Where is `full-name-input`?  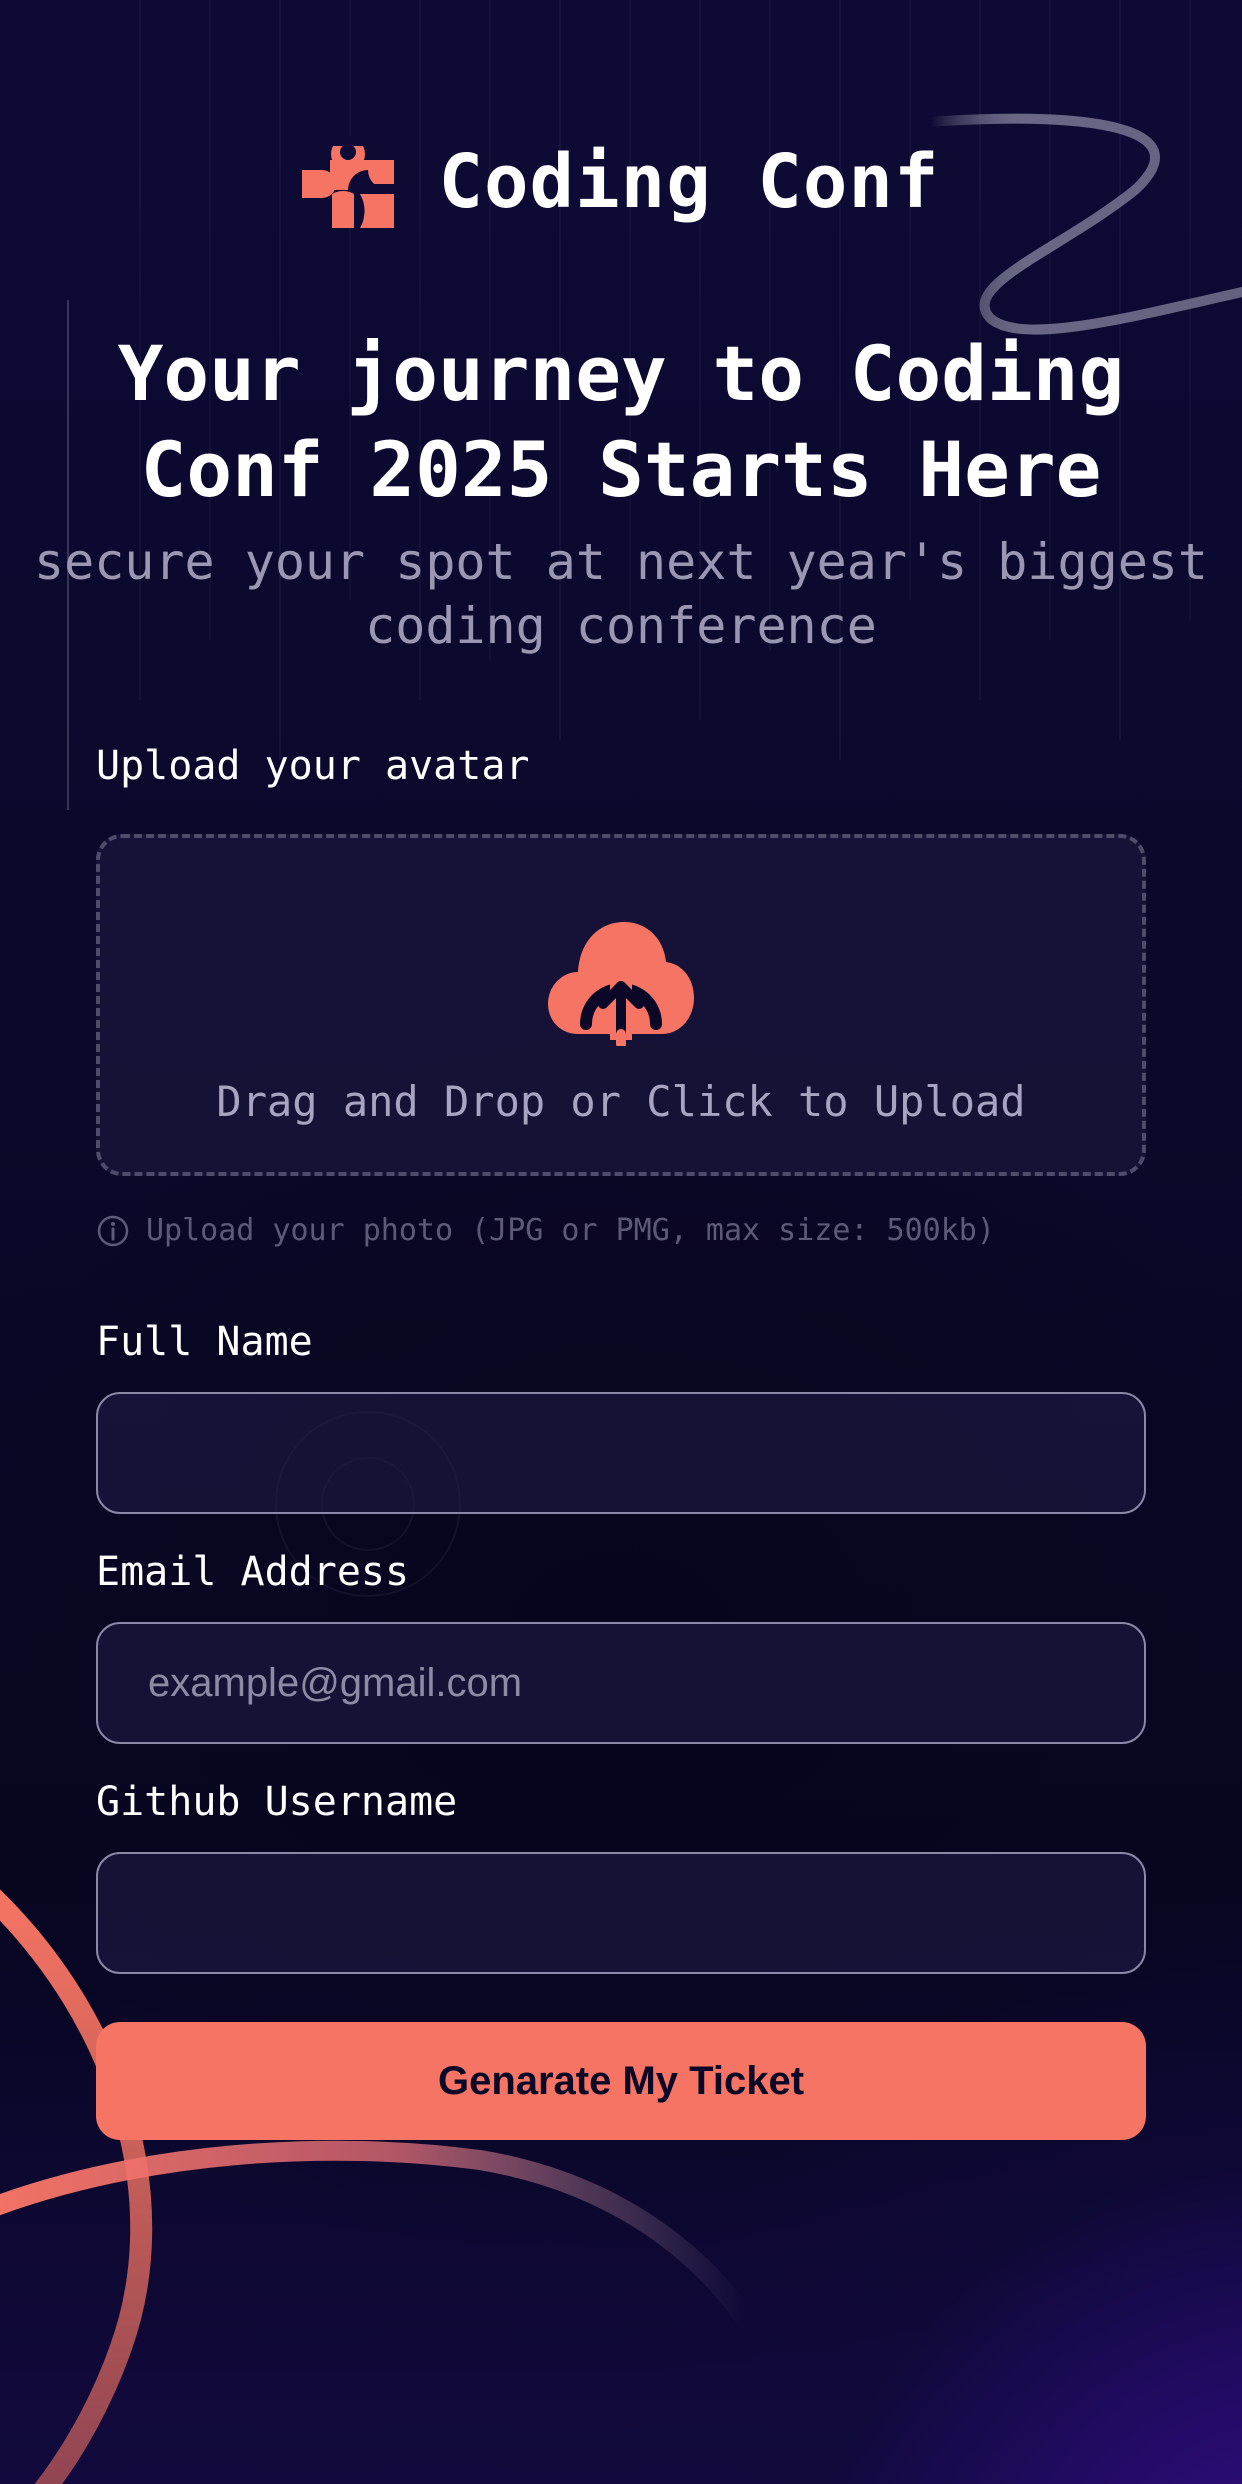 full-name-input is located at coordinates (621, 1453).